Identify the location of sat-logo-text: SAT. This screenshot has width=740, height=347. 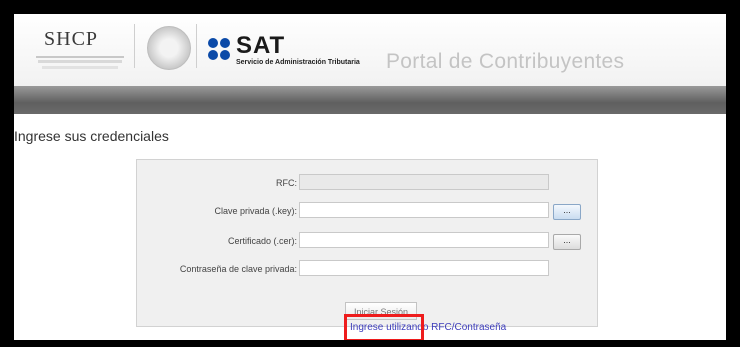
(261, 45).